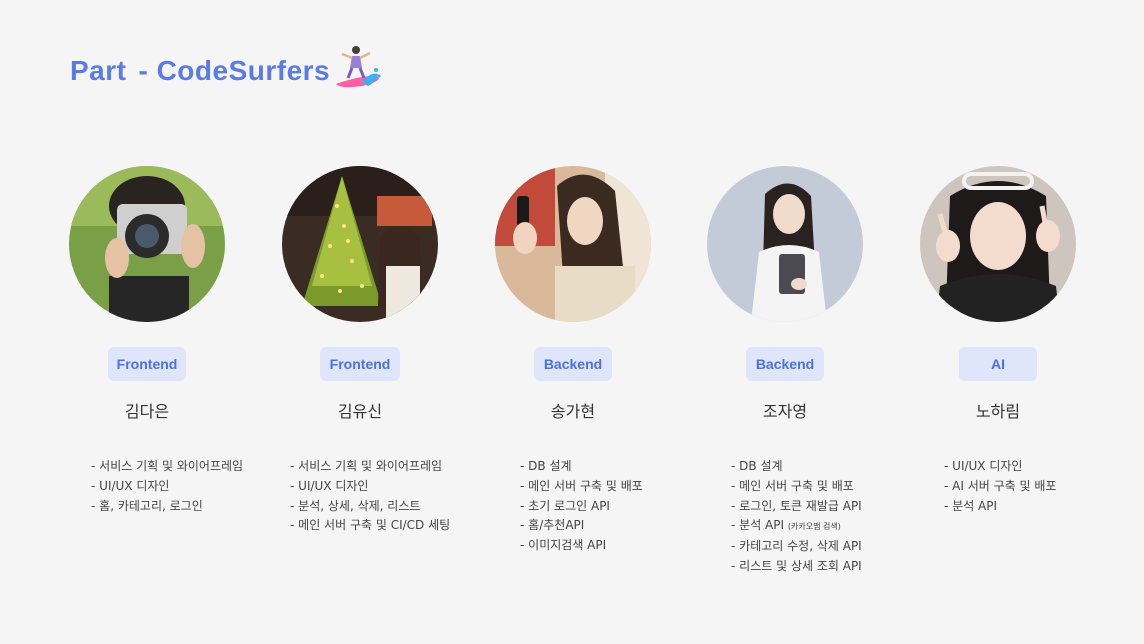 The image size is (1144, 644). I want to click on duty-item: 메인 서버 구축 및 CI/CD 세팅, so click(370, 526).